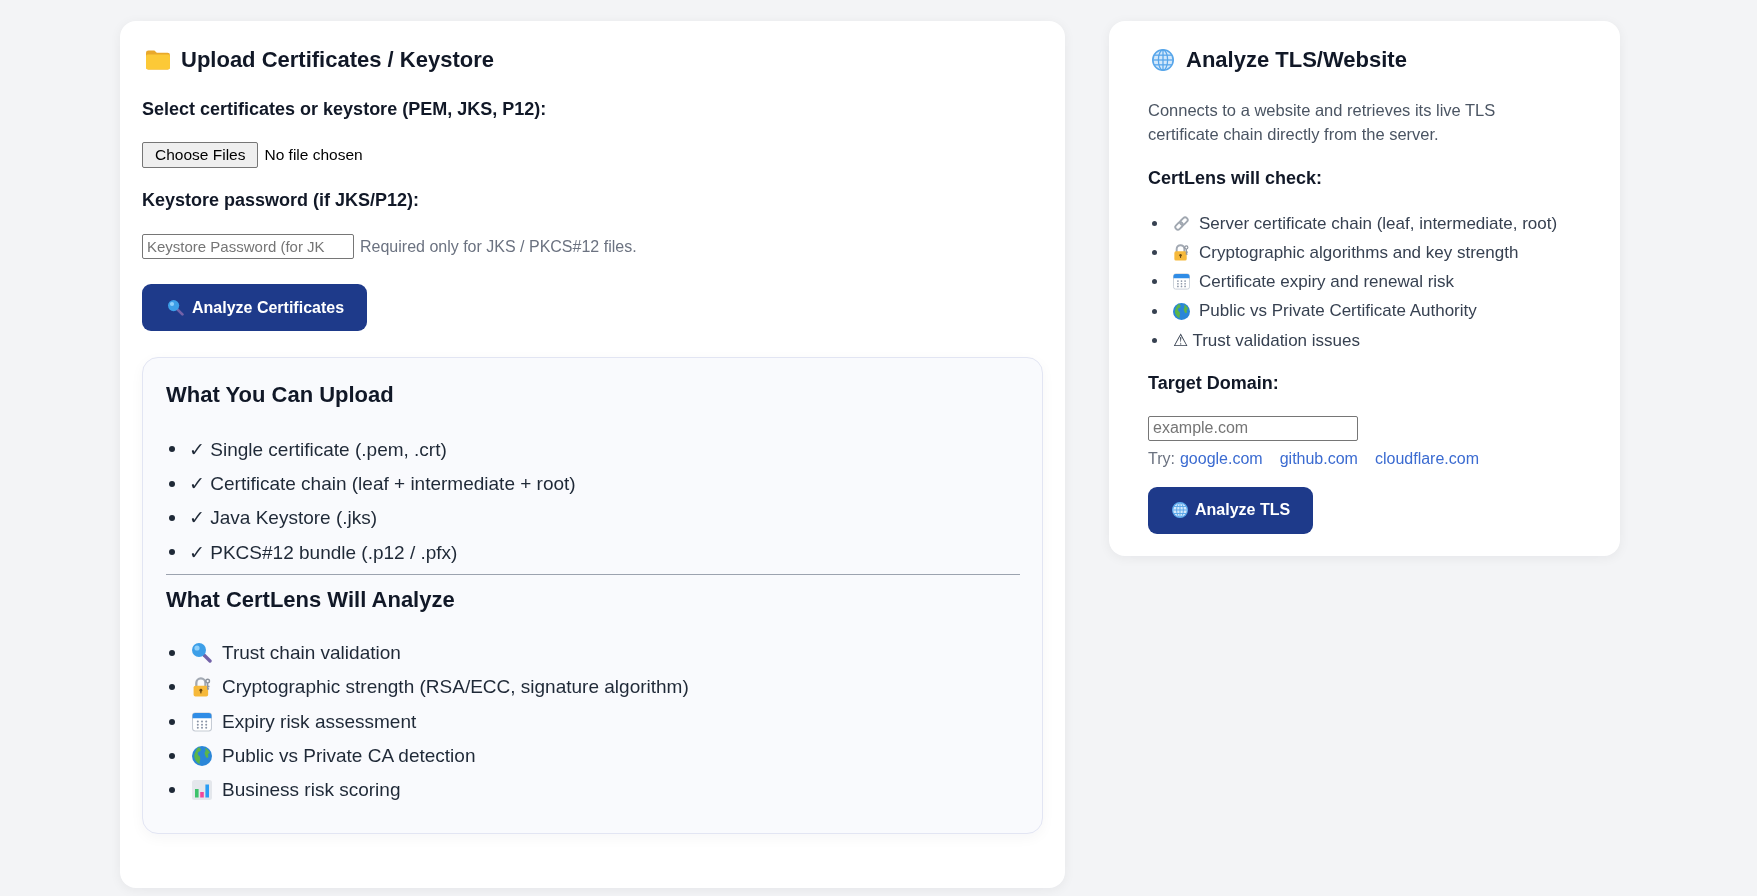 The height and width of the screenshot is (896, 1757). What do you see at coordinates (337, 60) in the screenshot?
I see `panel-title: Upload Certificates / Keystore` at bounding box center [337, 60].